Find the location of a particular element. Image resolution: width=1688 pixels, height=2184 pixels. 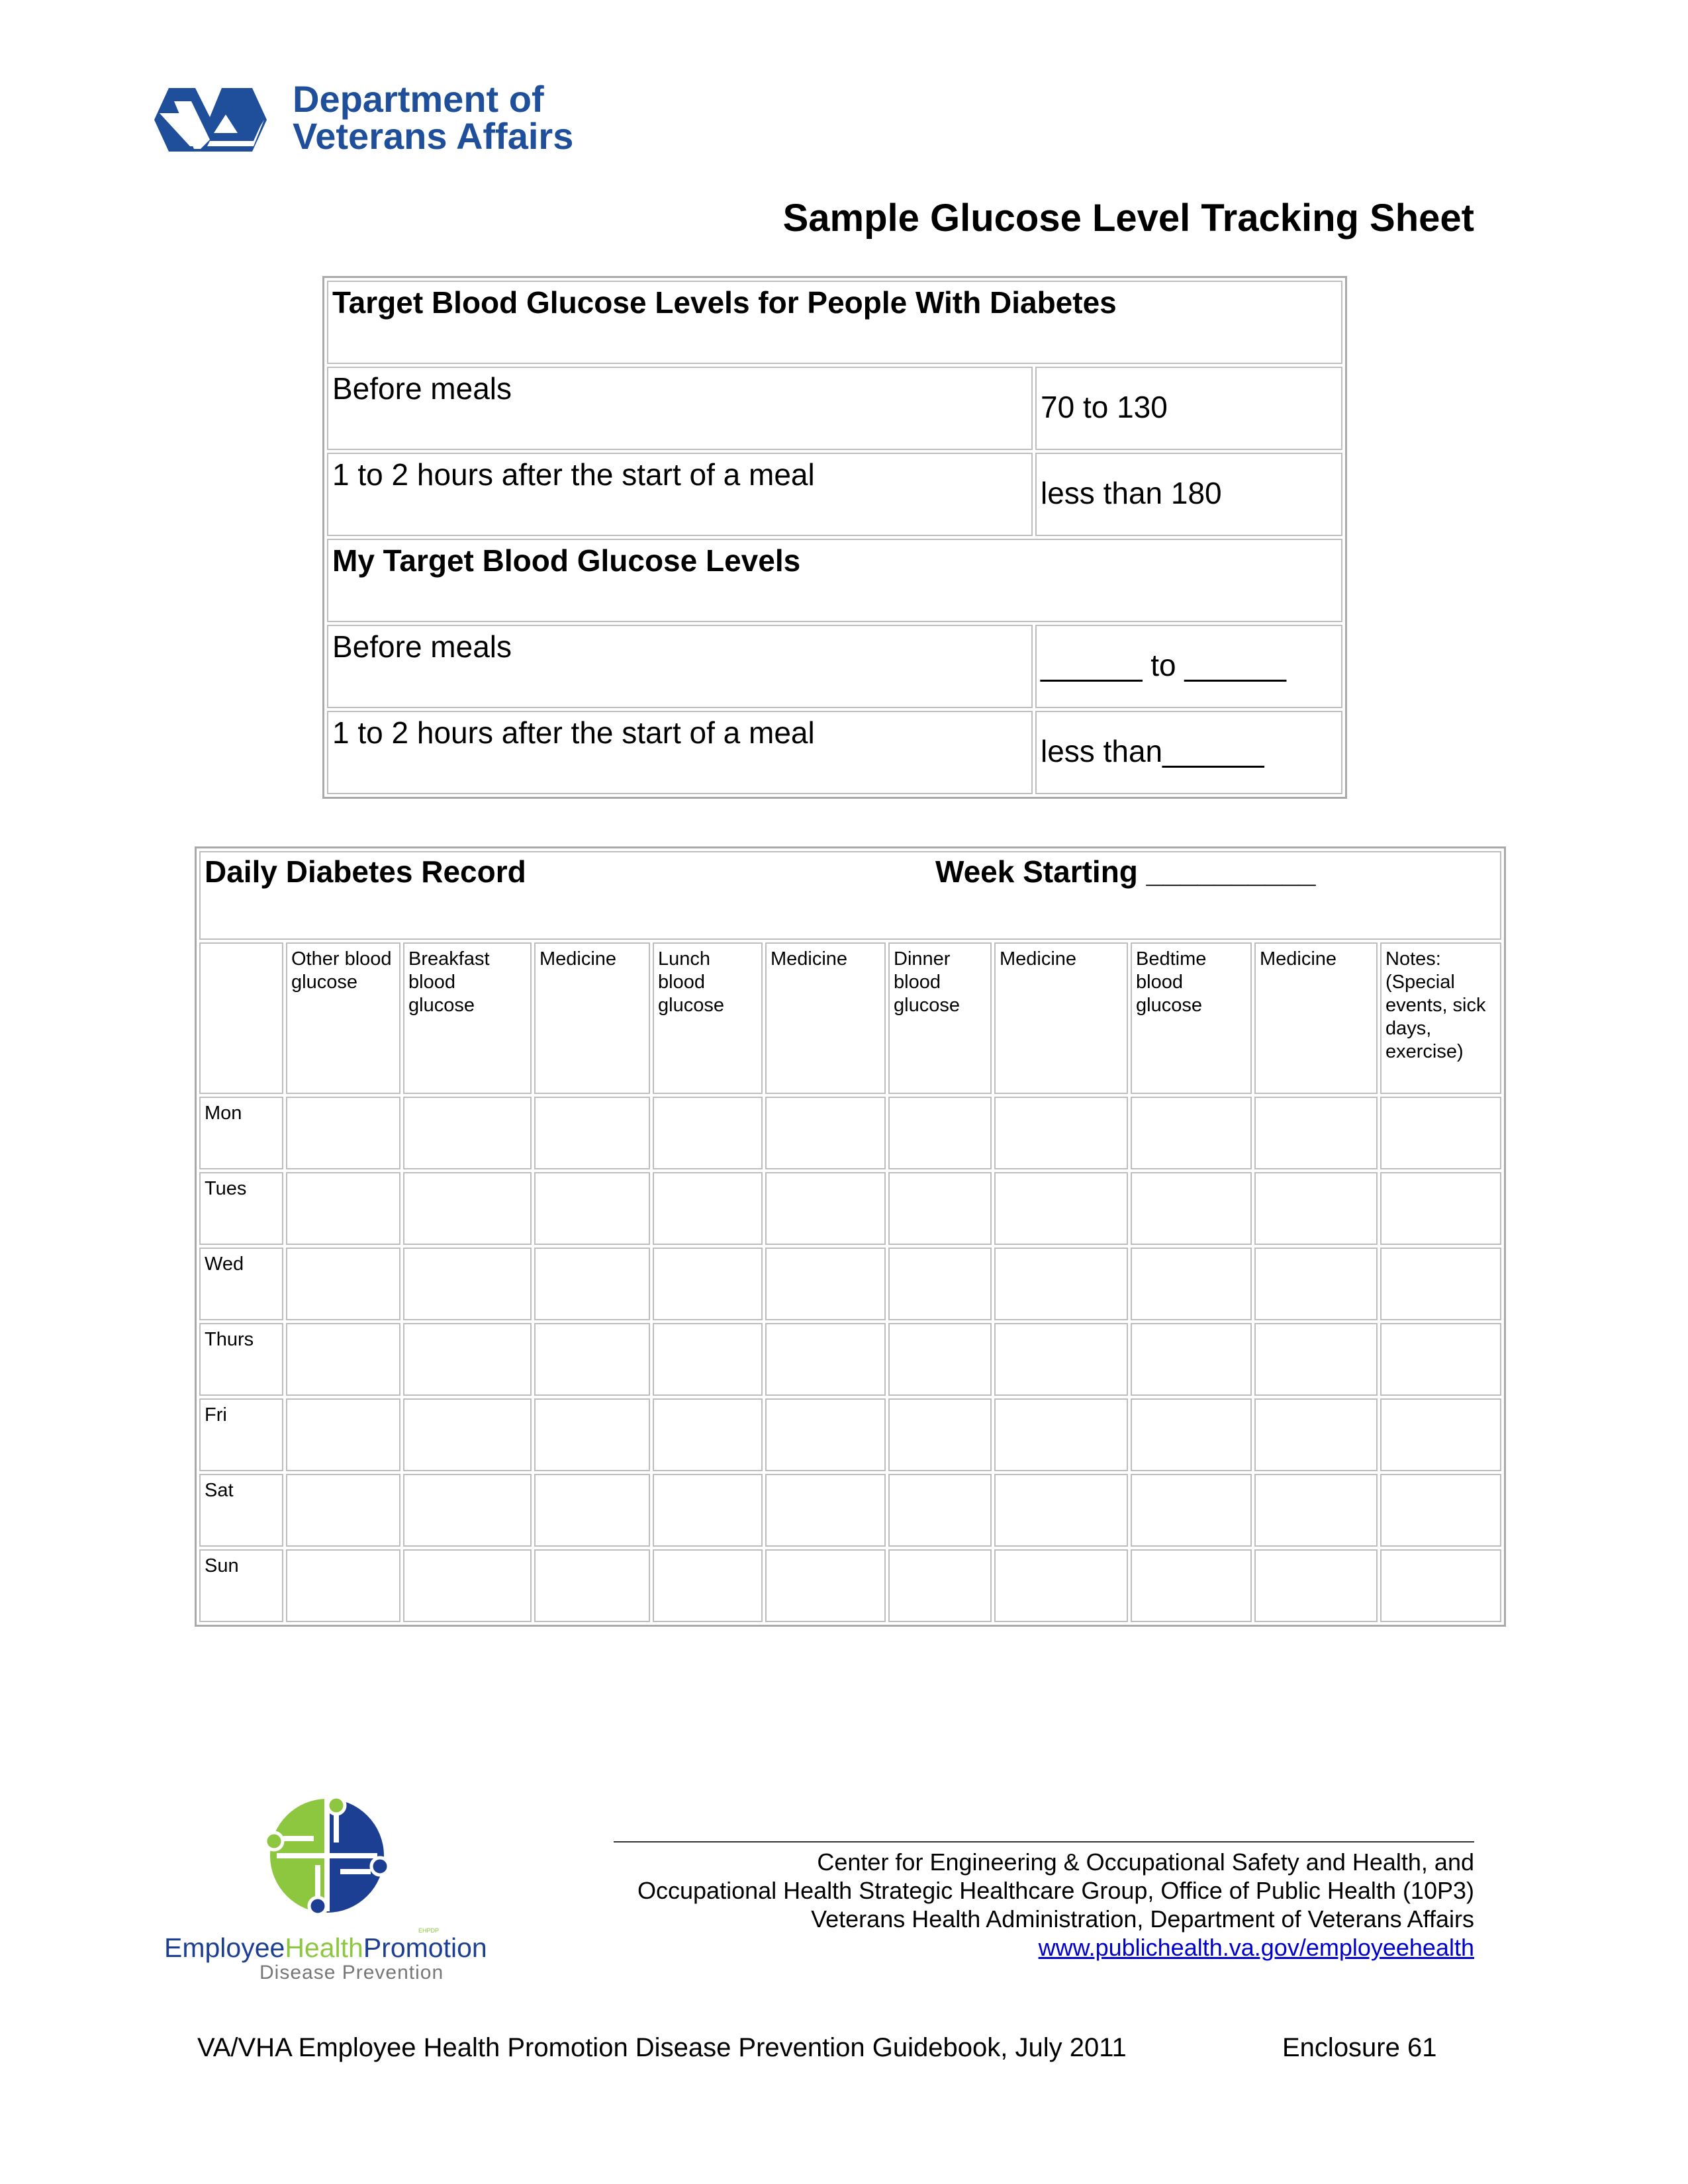

row-value: less than 180 is located at coordinates (1188, 494).